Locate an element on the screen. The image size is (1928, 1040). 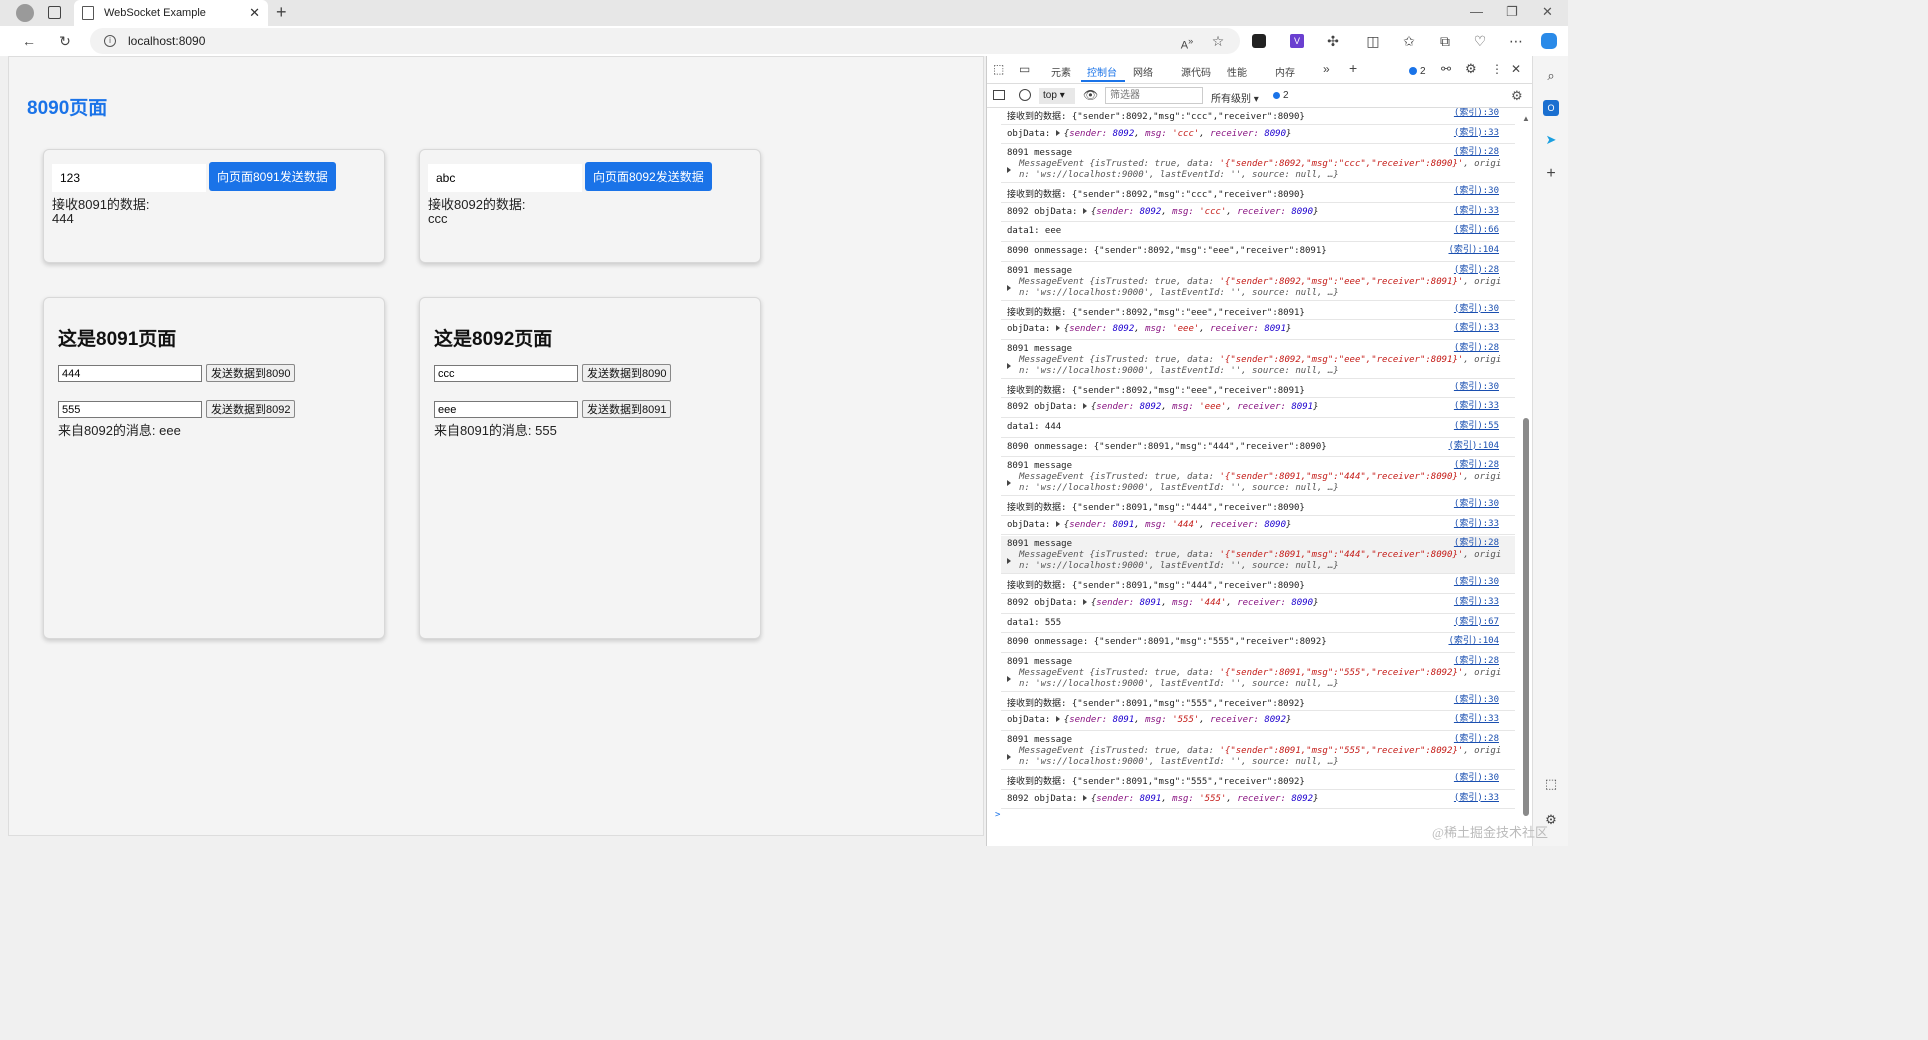
address-bar: i localhost:8090 is located at coordinates (665, 41).